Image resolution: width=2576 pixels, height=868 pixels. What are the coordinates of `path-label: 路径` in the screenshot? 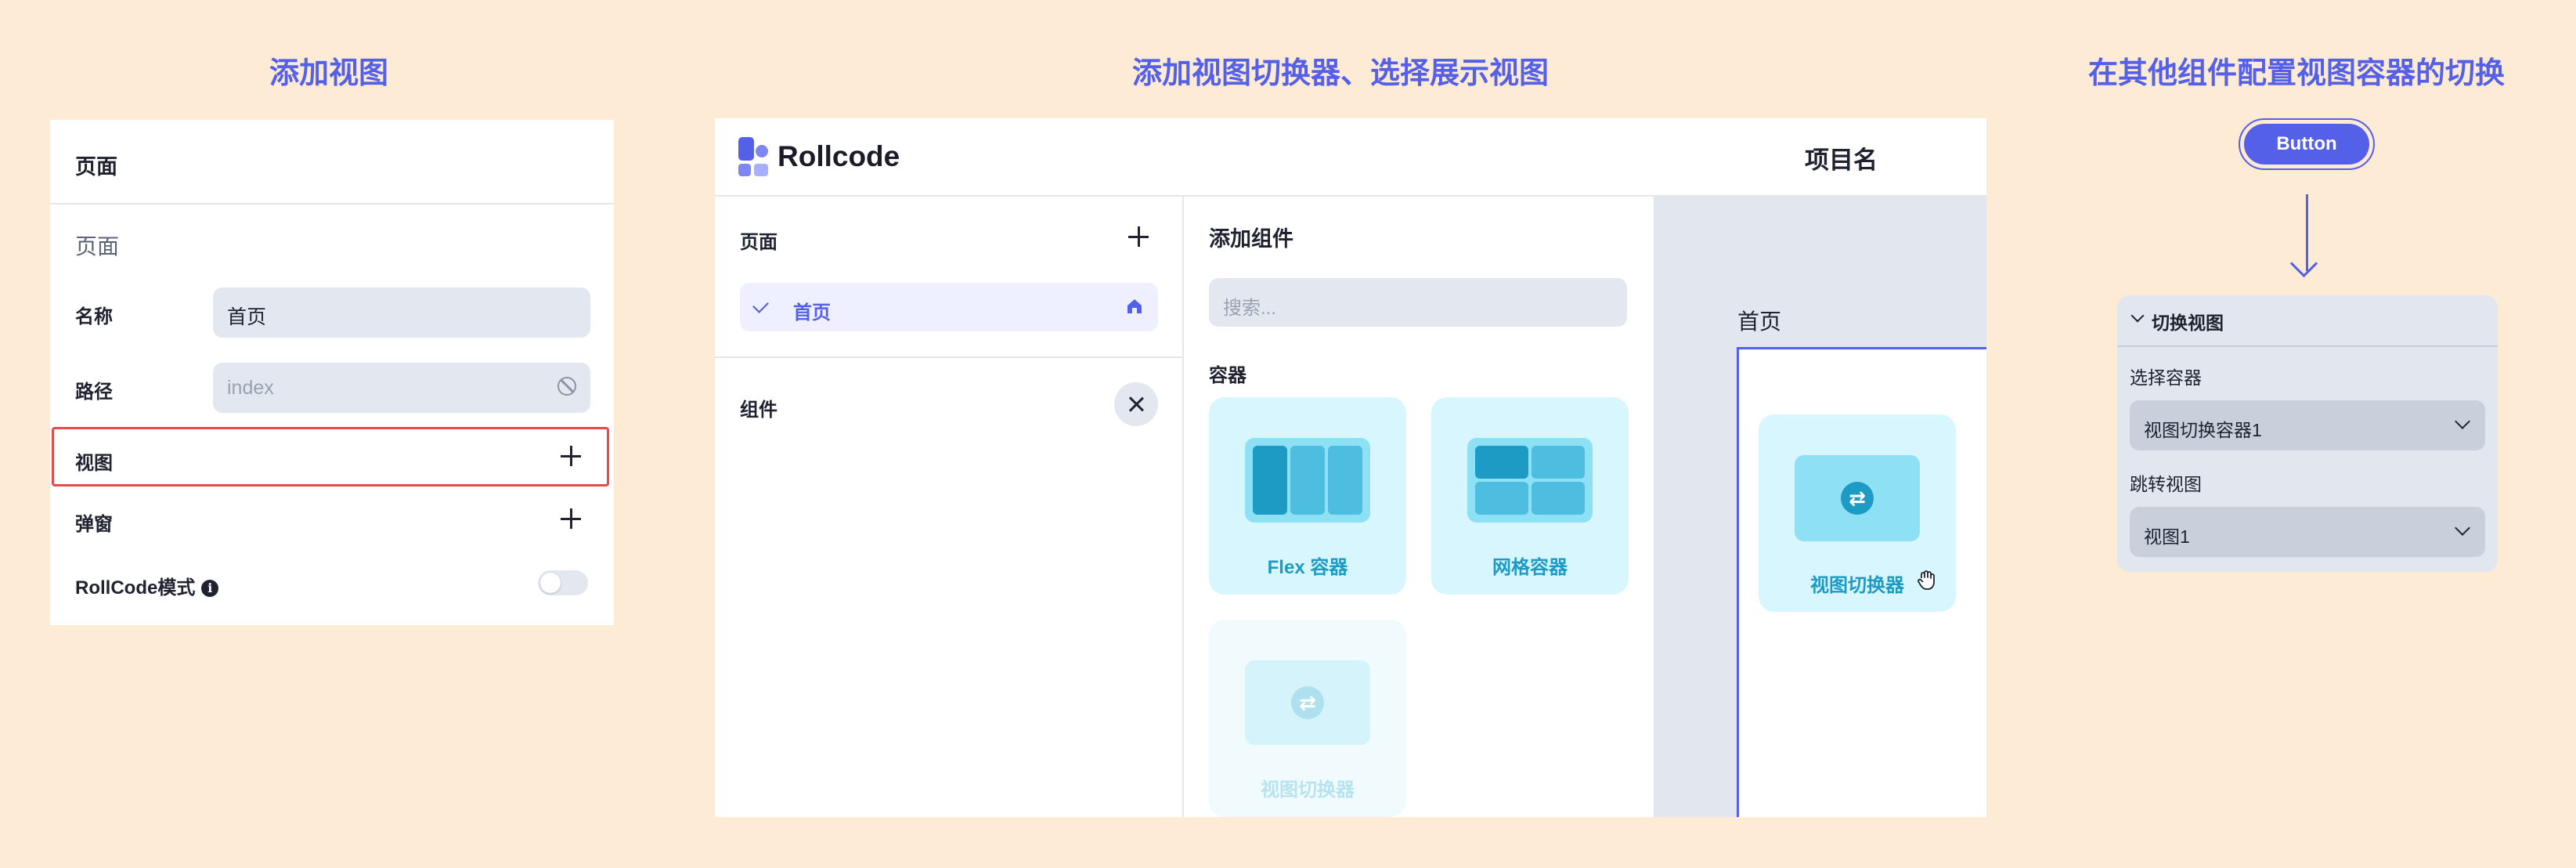 It's located at (94, 392).